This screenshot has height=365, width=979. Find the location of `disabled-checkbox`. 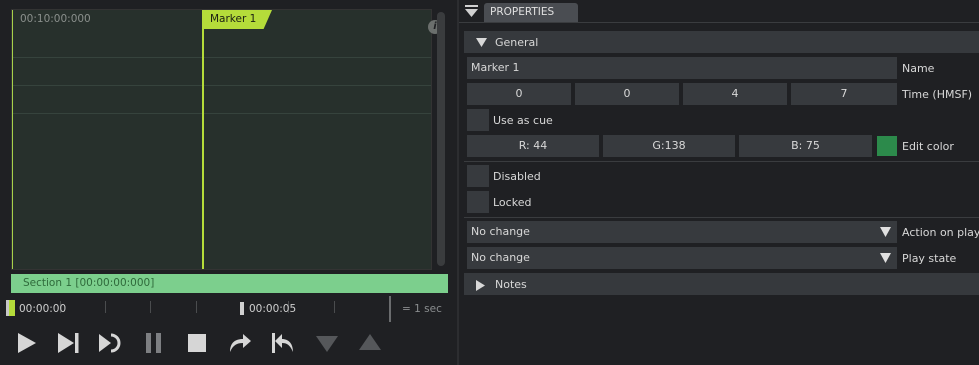

disabled-checkbox is located at coordinates (478, 176).